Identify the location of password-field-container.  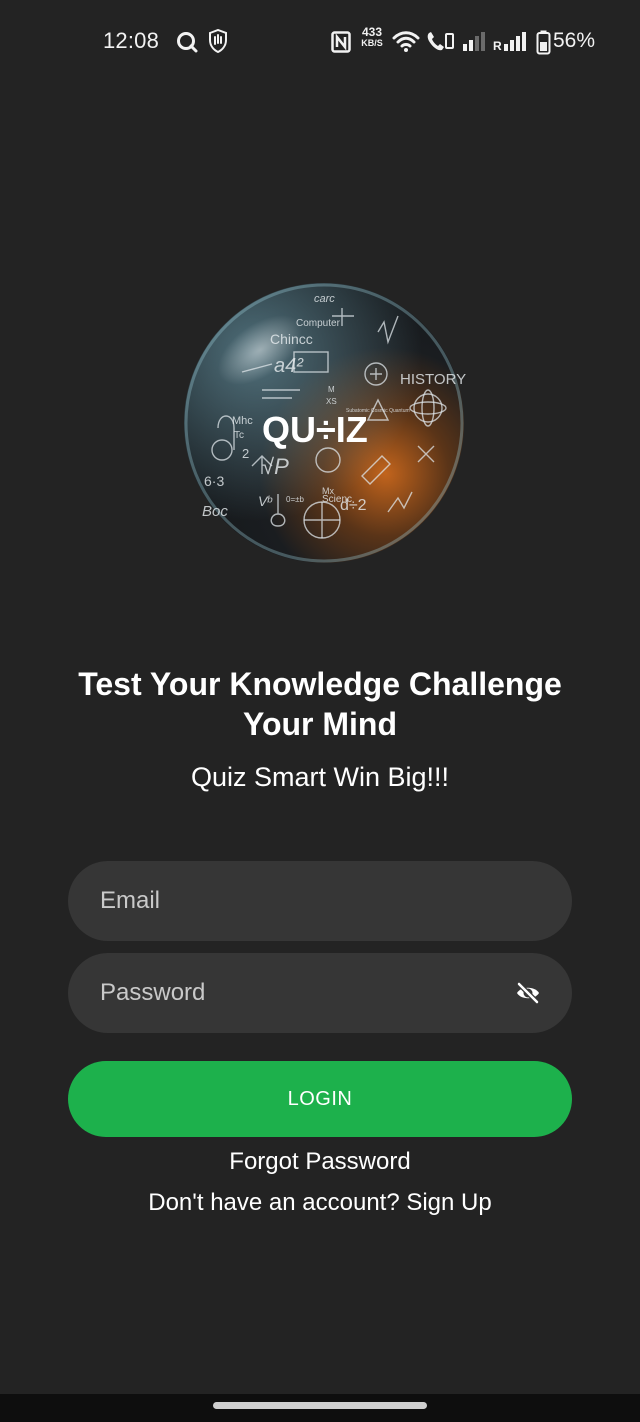
(320, 993).